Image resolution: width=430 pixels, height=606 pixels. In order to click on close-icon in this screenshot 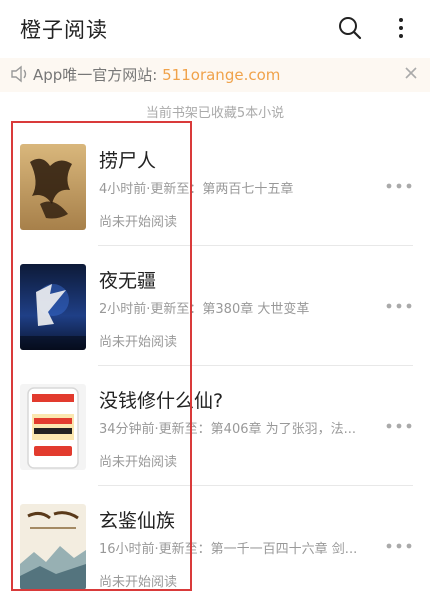, I will do `click(411, 73)`.